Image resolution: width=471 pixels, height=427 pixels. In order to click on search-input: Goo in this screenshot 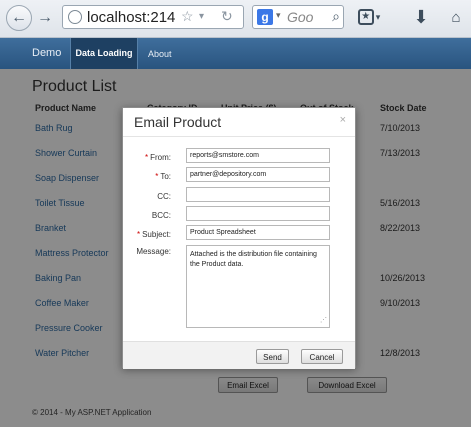, I will do `click(304, 17)`.